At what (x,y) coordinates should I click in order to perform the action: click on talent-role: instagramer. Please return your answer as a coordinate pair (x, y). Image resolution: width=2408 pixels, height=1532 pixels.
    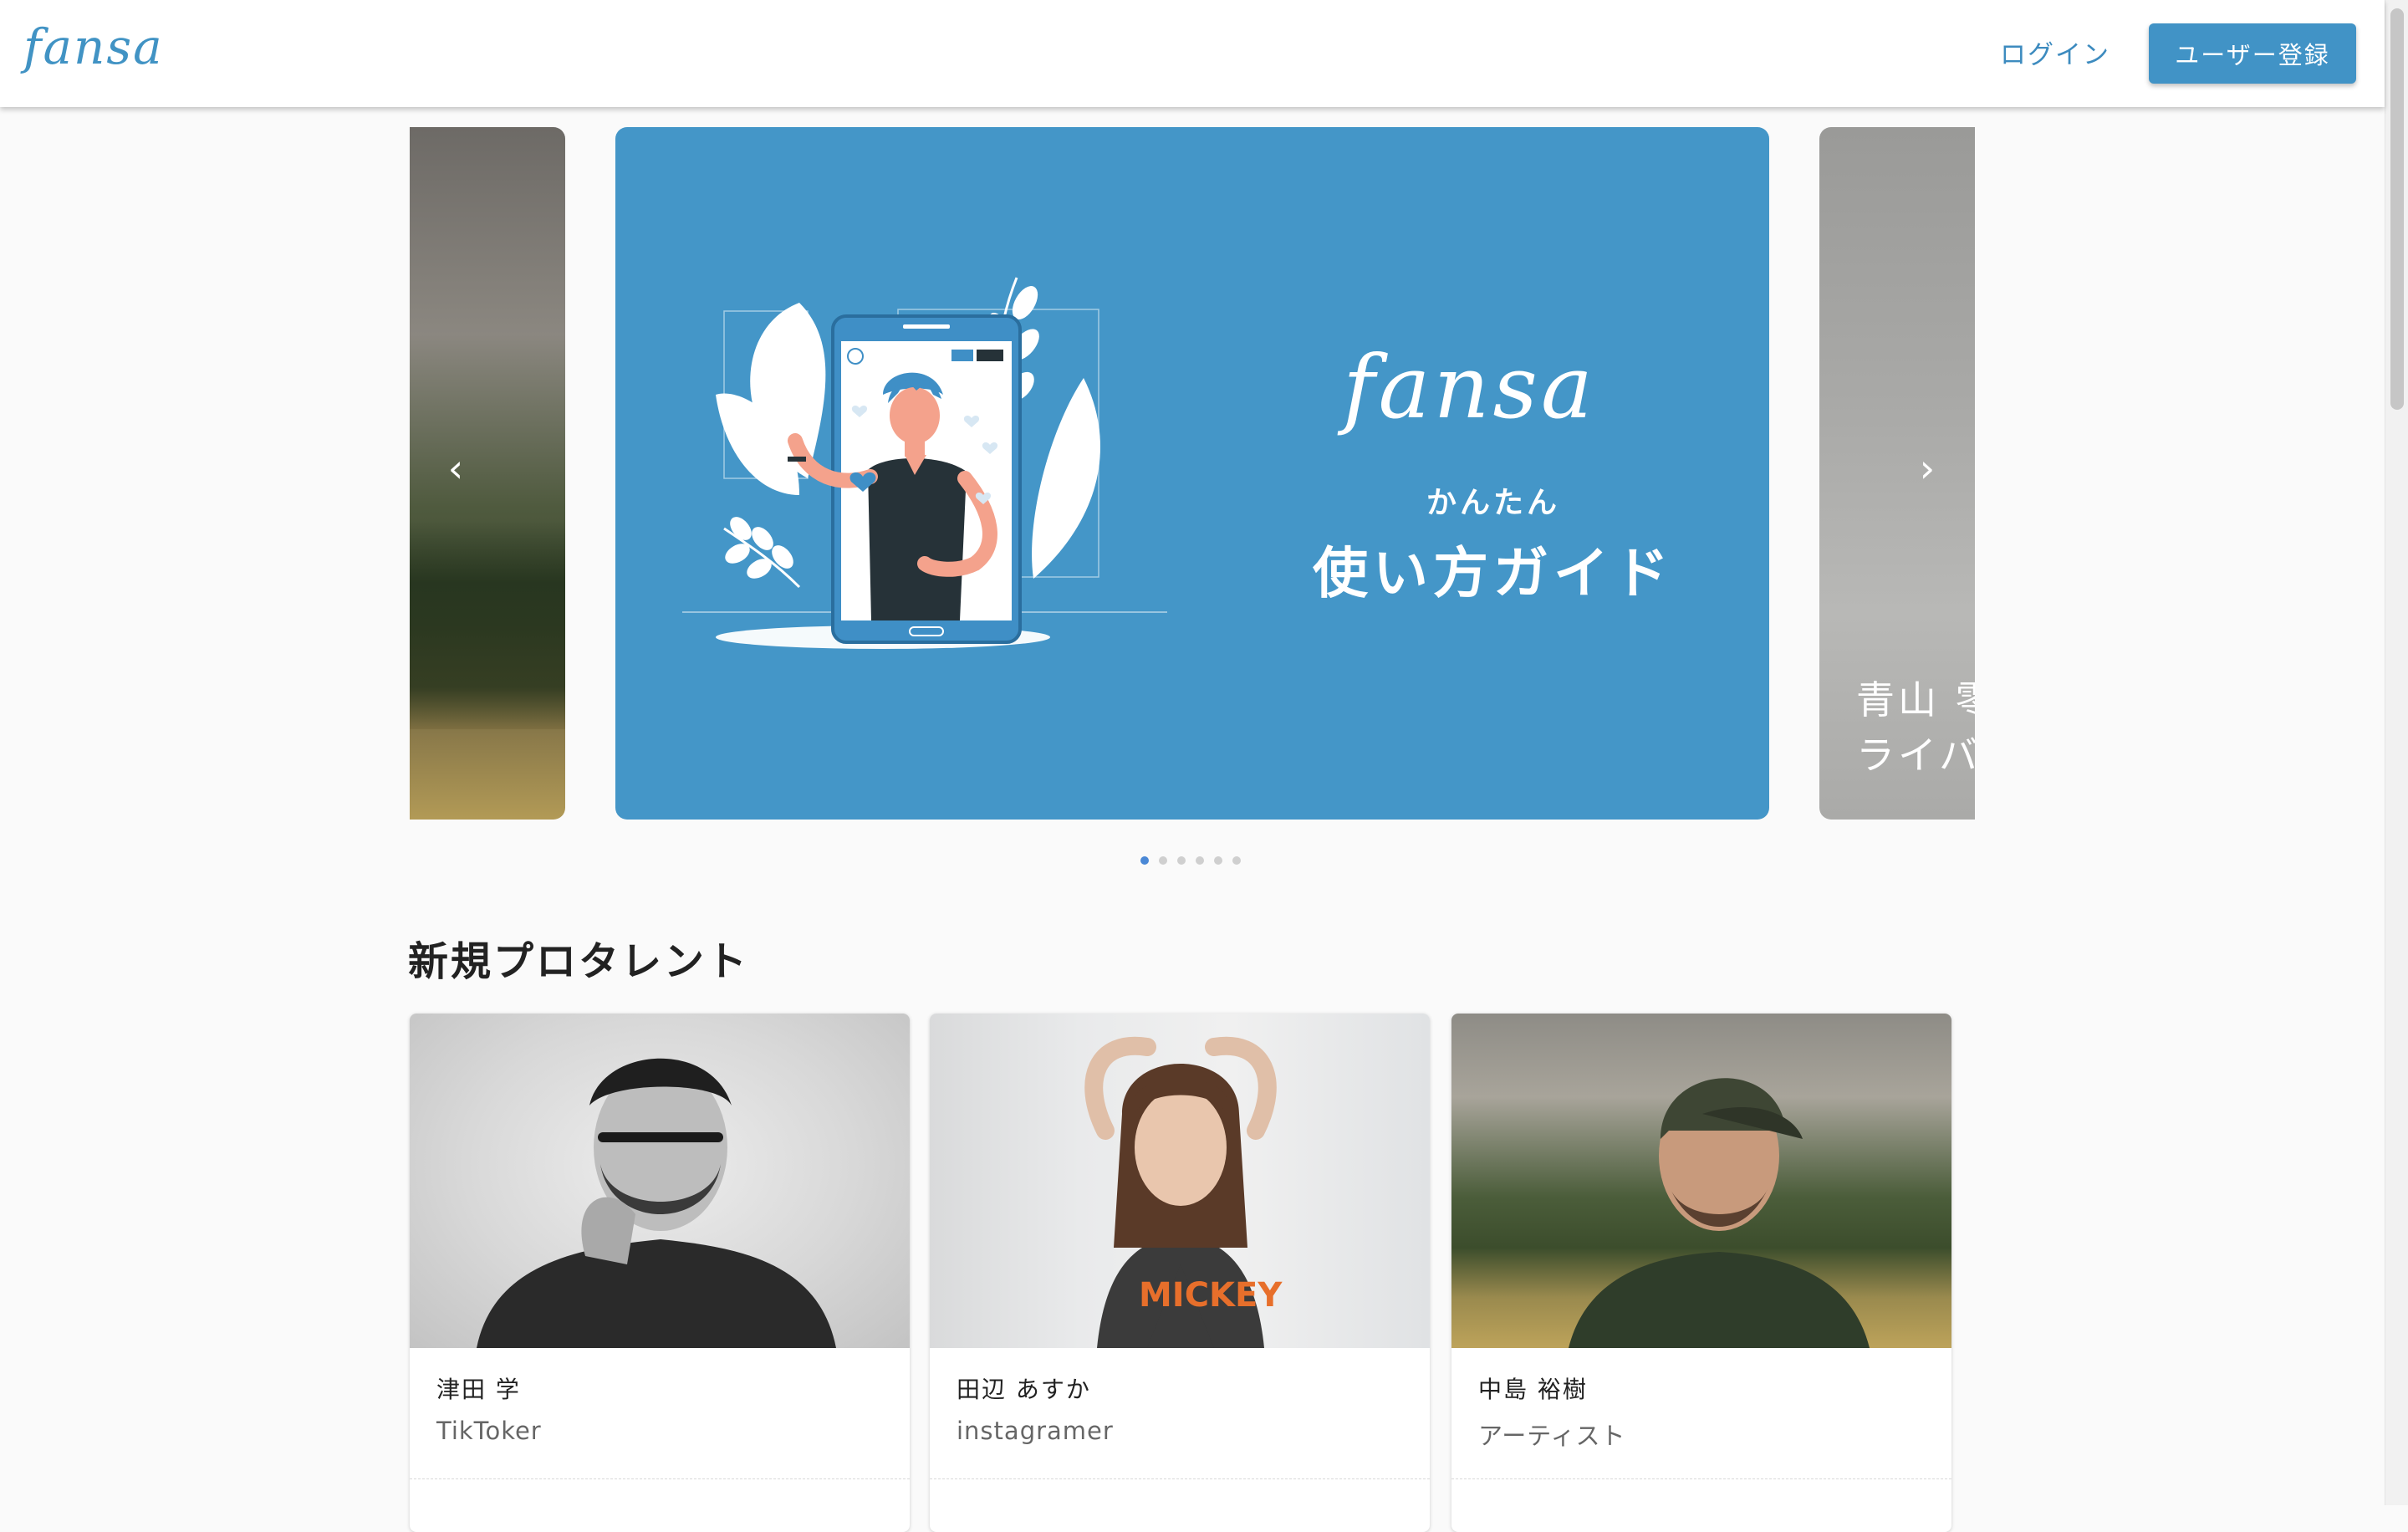
    Looking at the image, I should click on (1036, 1431).